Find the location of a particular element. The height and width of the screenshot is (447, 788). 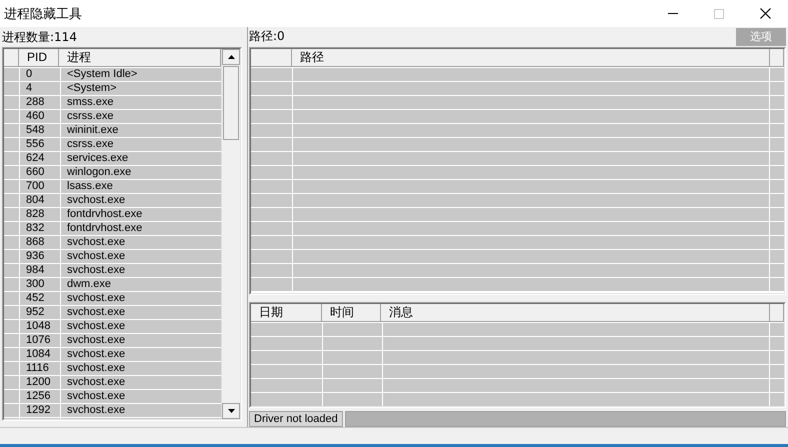

table-cell: 1076 is located at coordinates (40, 340).